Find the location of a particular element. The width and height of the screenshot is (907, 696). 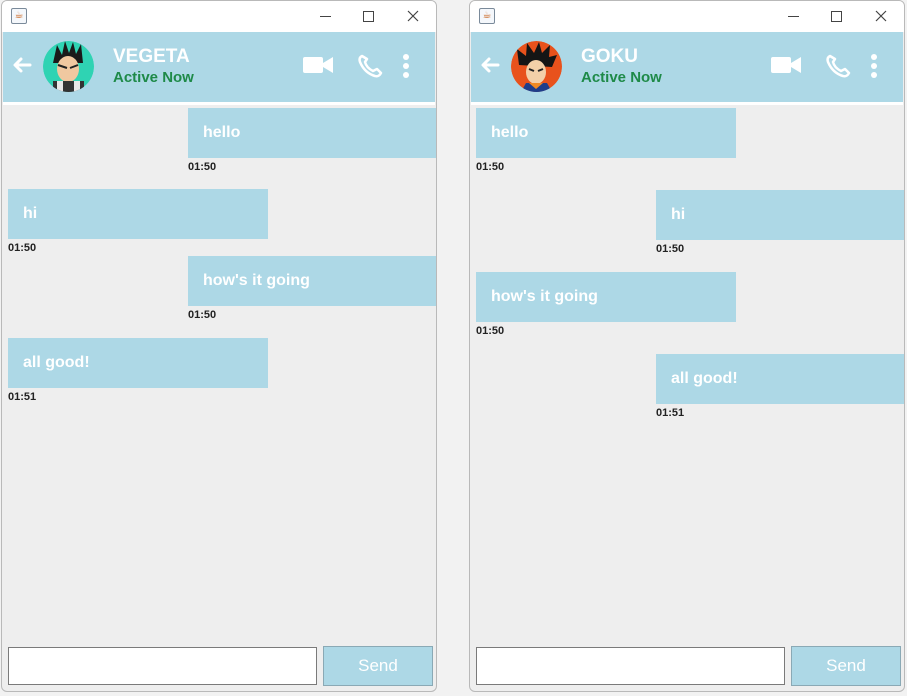

received-message: hi 01:50 is located at coordinates (138, 222).